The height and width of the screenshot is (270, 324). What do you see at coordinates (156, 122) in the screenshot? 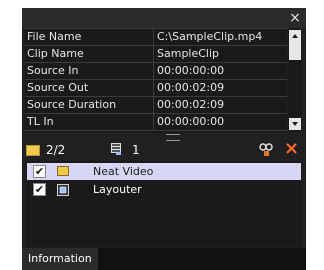
I see `table-row: TL In 00:00:00:00` at bounding box center [156, 122].